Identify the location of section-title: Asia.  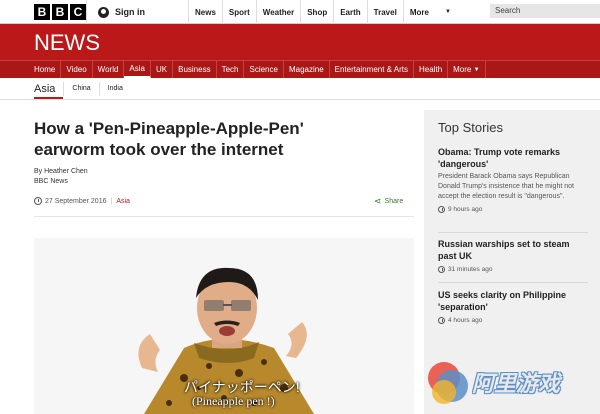
(49, 89).